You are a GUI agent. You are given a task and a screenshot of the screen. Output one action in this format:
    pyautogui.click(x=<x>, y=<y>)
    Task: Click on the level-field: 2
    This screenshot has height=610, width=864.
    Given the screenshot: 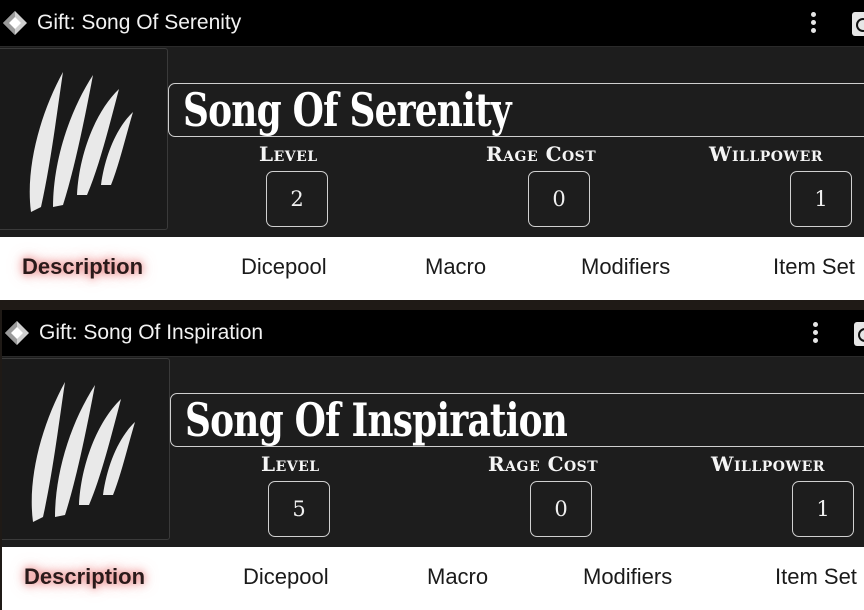 What is the action you would take?
    pyautogui.click(x=297, y=199)
    